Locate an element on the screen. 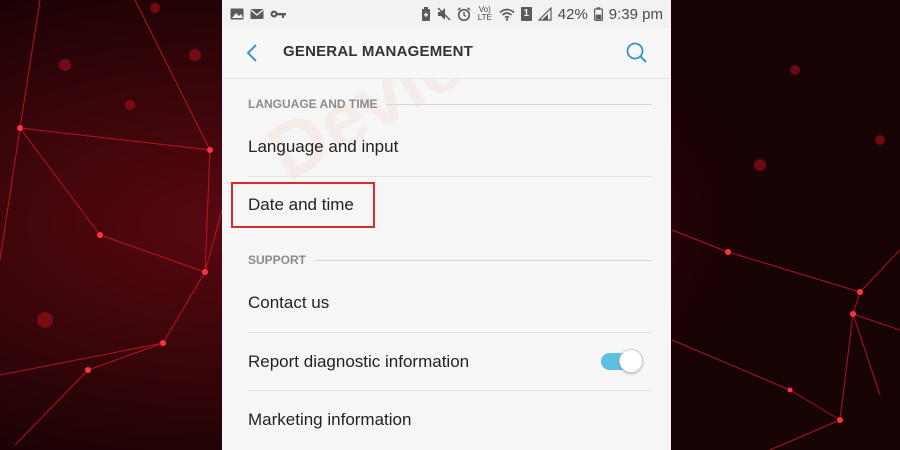  status-bar-right: Vo) LTE 1 42% 9:39 pm is located at coordinates (542, 14).